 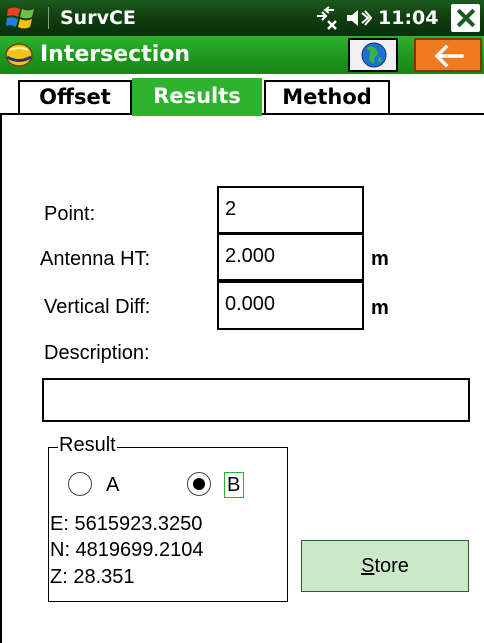 What do you see at coordinates (95, 259) in the screenshot?
I see `antenna-ht-label: Antenna HT:` at bounding box center [95, 259].